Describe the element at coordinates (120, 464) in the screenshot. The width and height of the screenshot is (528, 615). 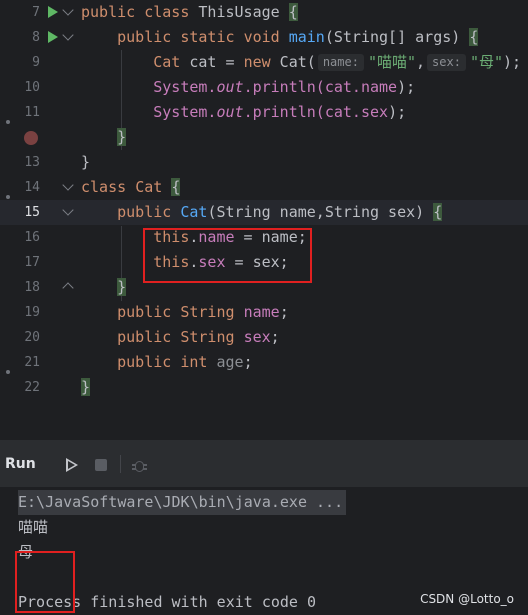
I see `toolbar-divider` at that location.